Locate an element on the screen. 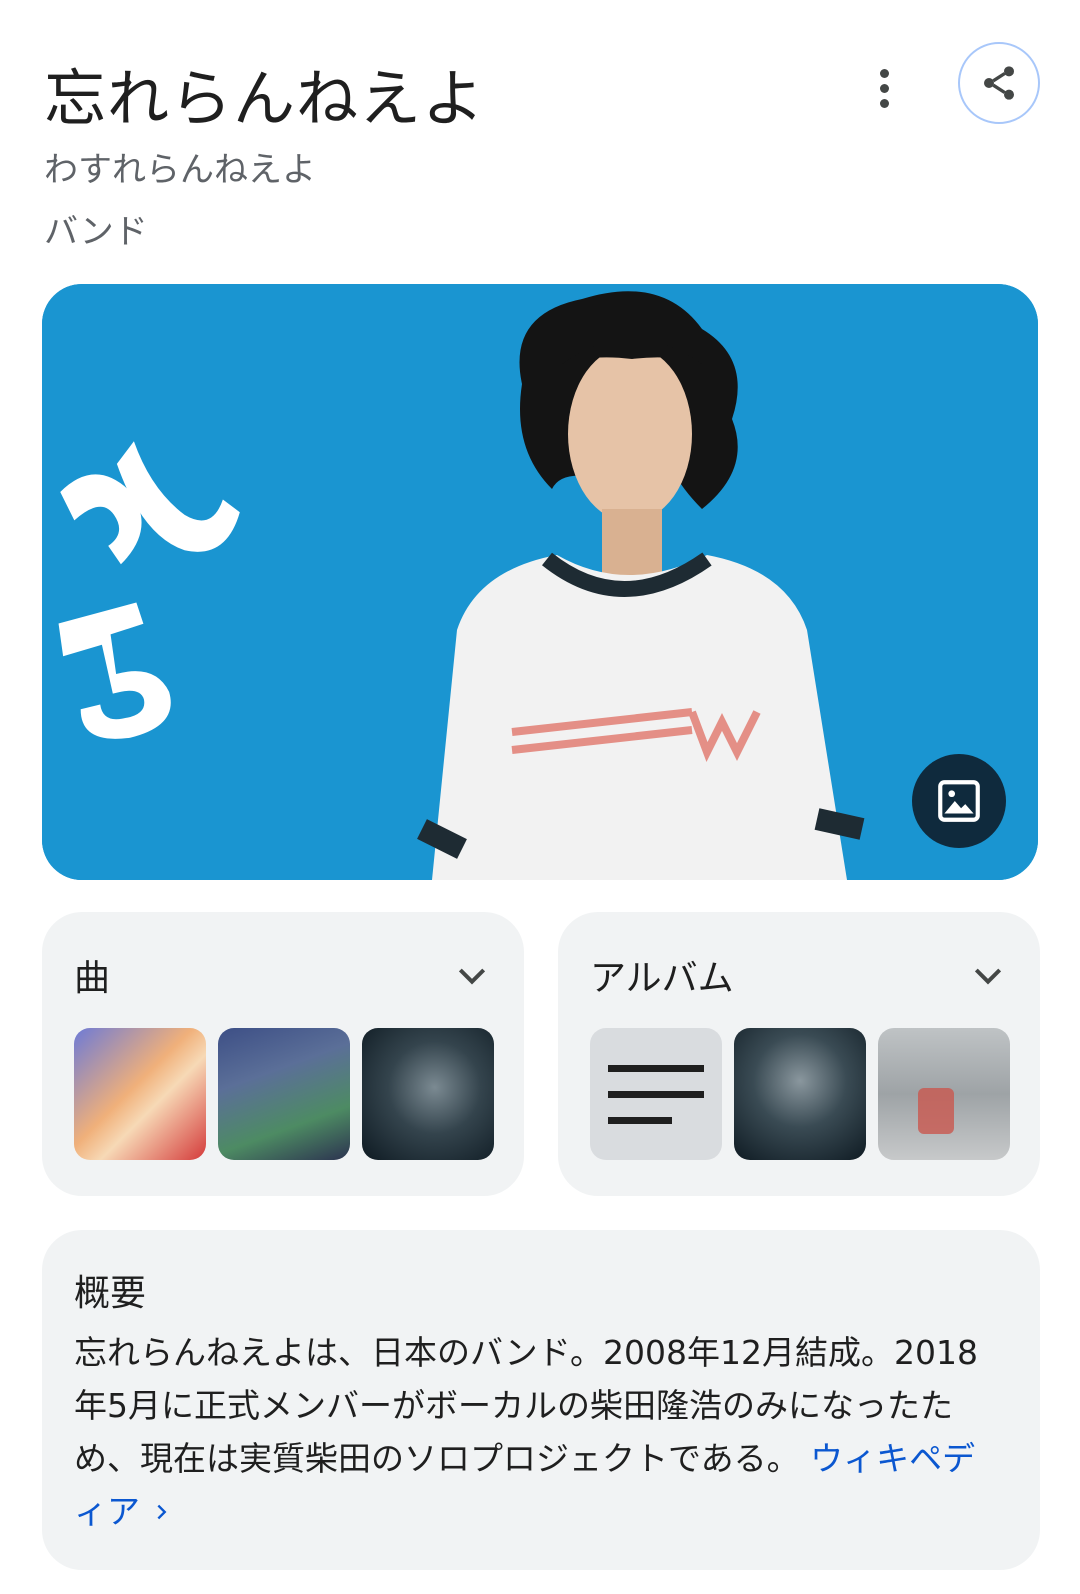 This screenshot has height=1594, width=1080. songs-header: 曲 is located at coordinates (283, 975).